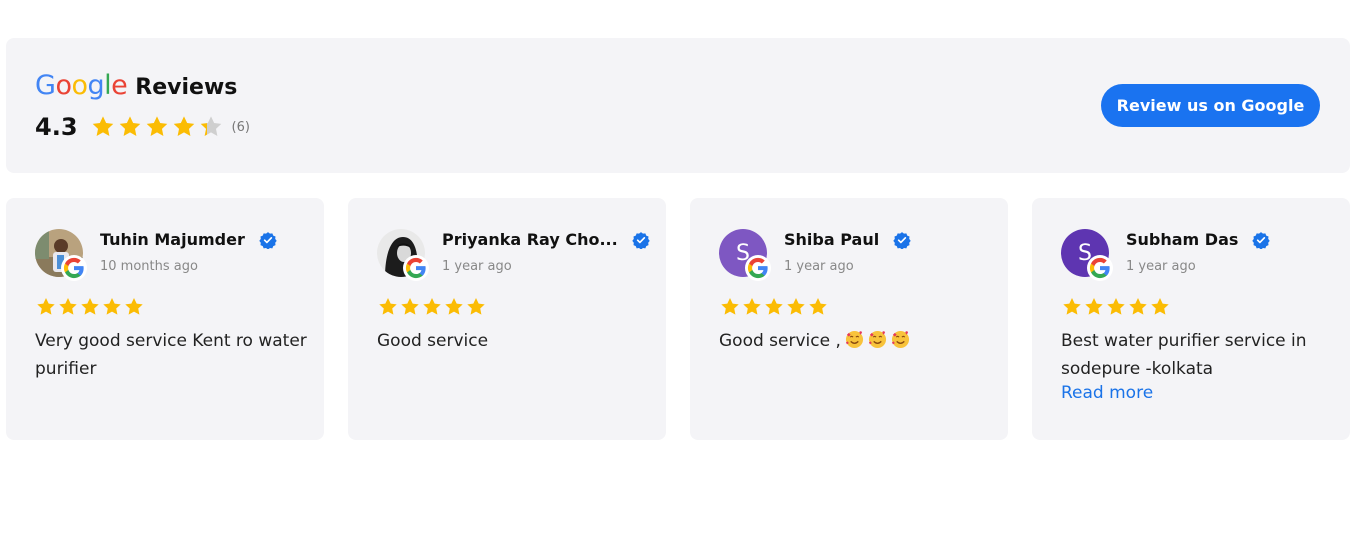 Image resolution: width=1366 pixels, height=538 pixels. What do you see at coordinates (81, 85) in the screenshot?
I see `google-logo: Google` at bounding box center [81, 85].